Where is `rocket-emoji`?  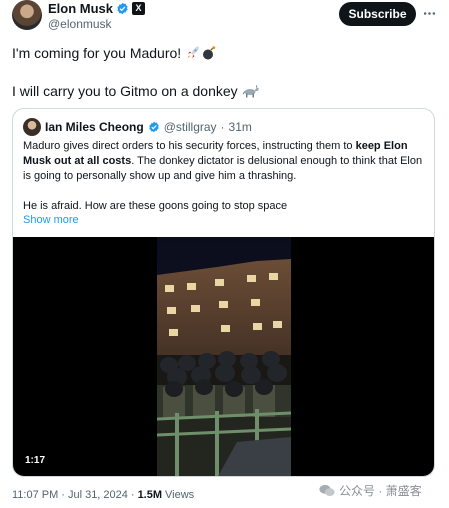 rocket-emoji is located at coordinates (193, 52).